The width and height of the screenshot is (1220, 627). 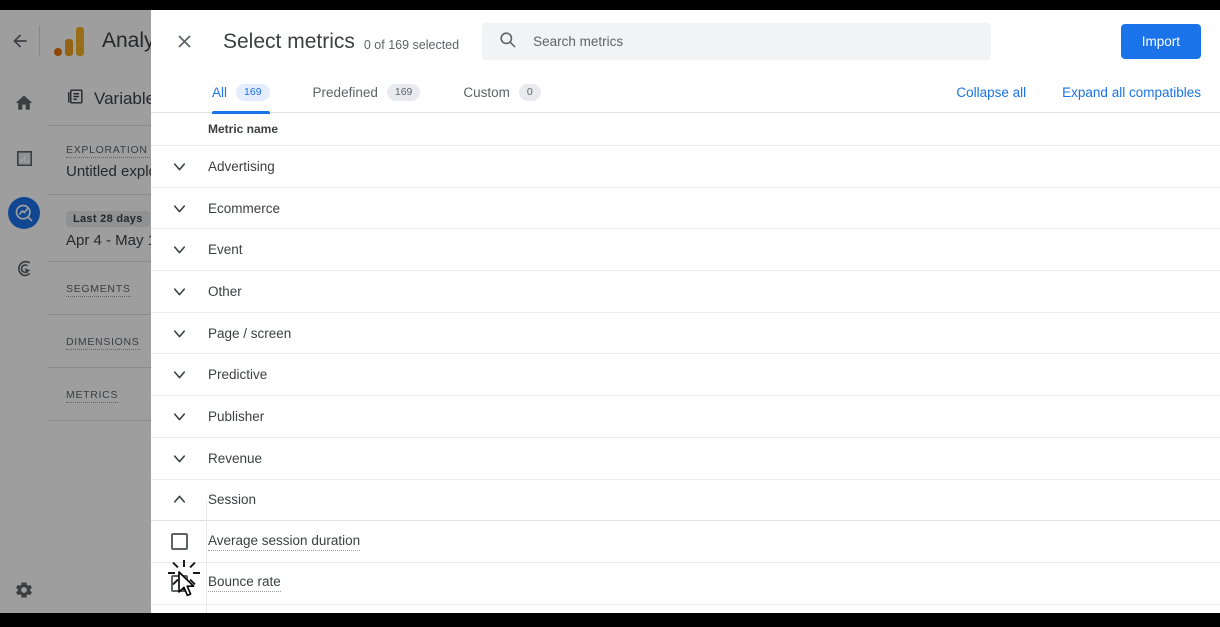 I want to click on search-icon, so click(x=507, y=42).